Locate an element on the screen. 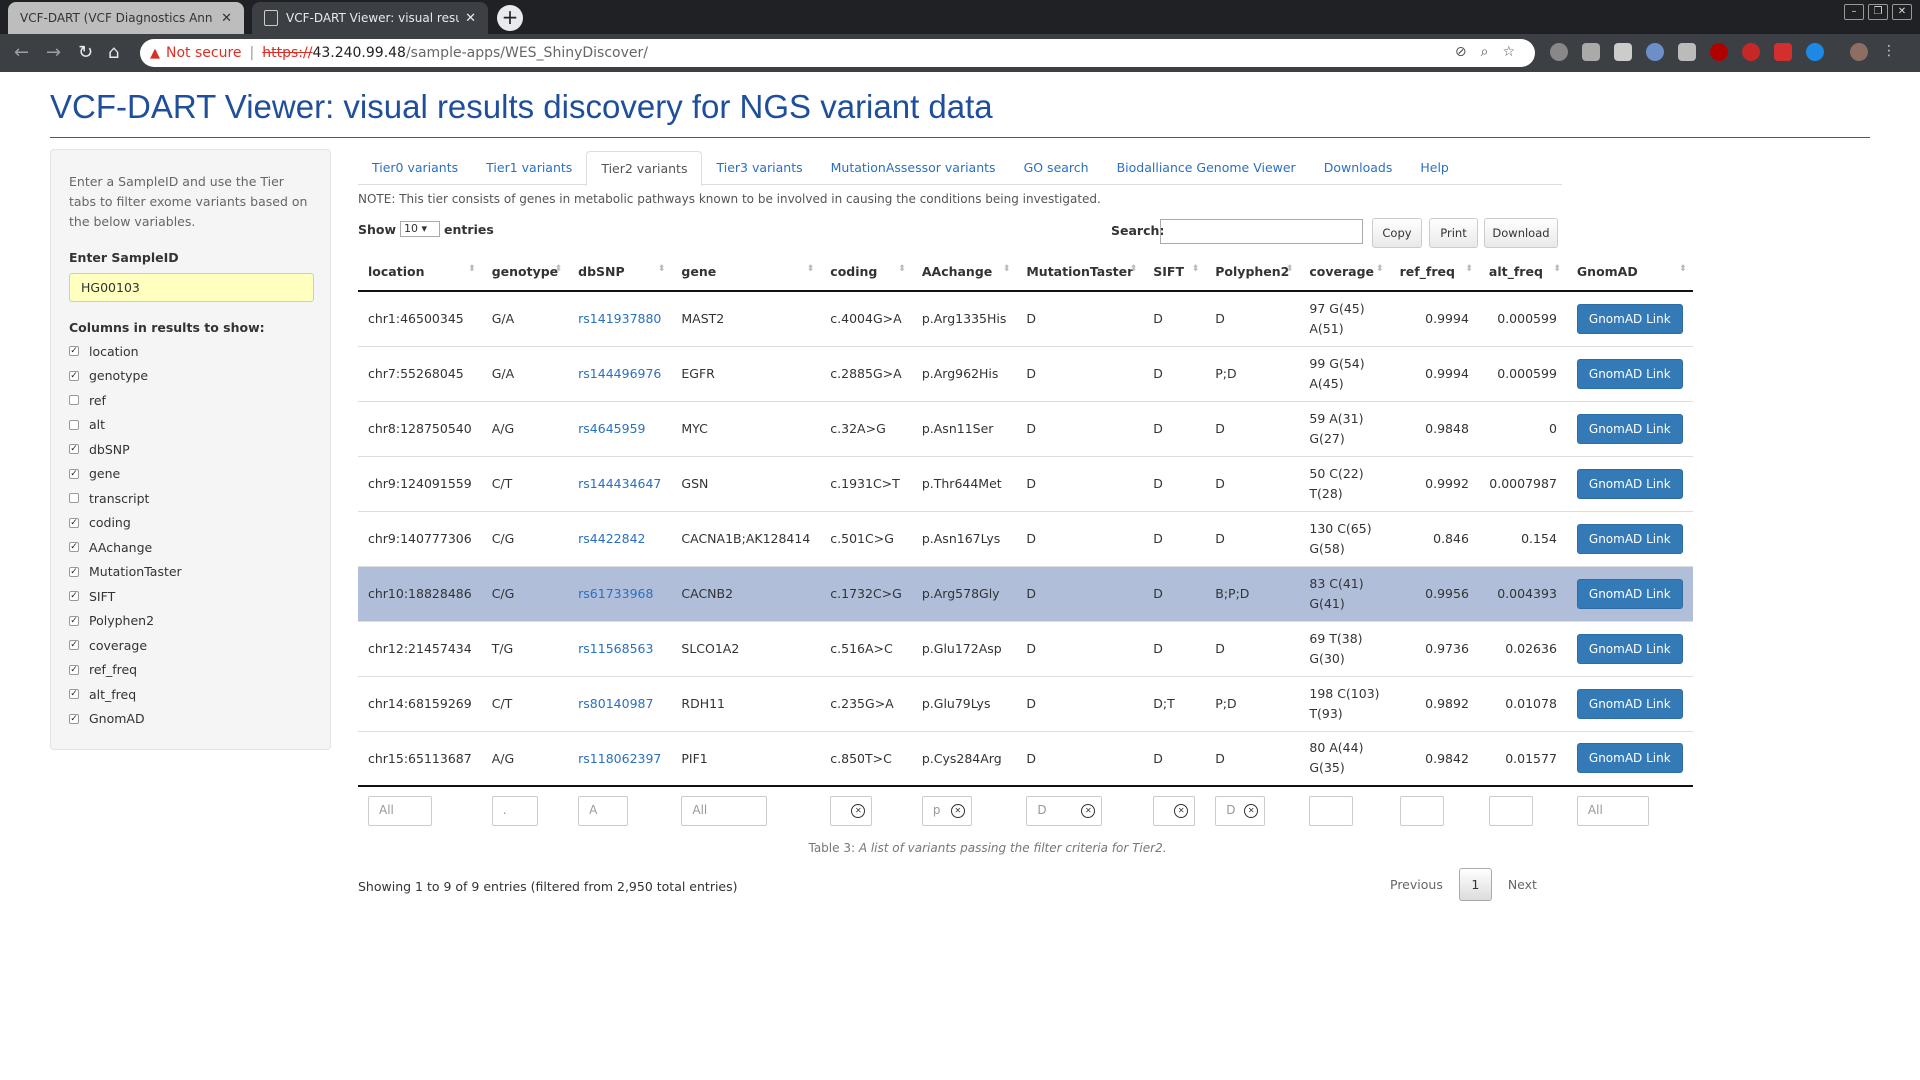 The image size is (1920, 1080). print-button: Print is located at coordinates (1453, 233).